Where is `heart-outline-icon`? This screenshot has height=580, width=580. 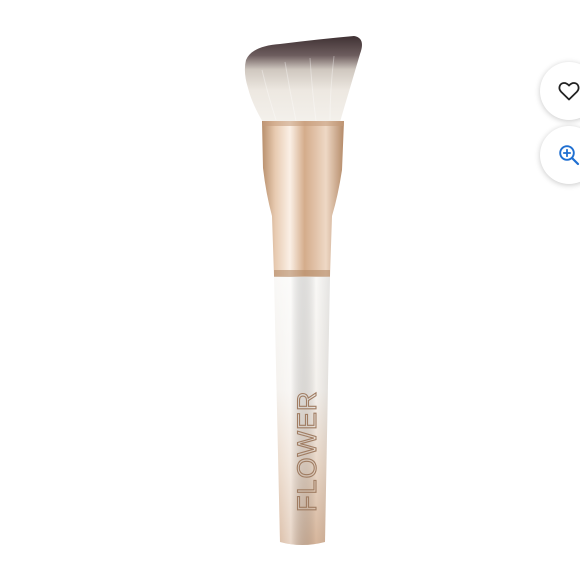 heart-outline-icon is located at coordinates (568, 91).